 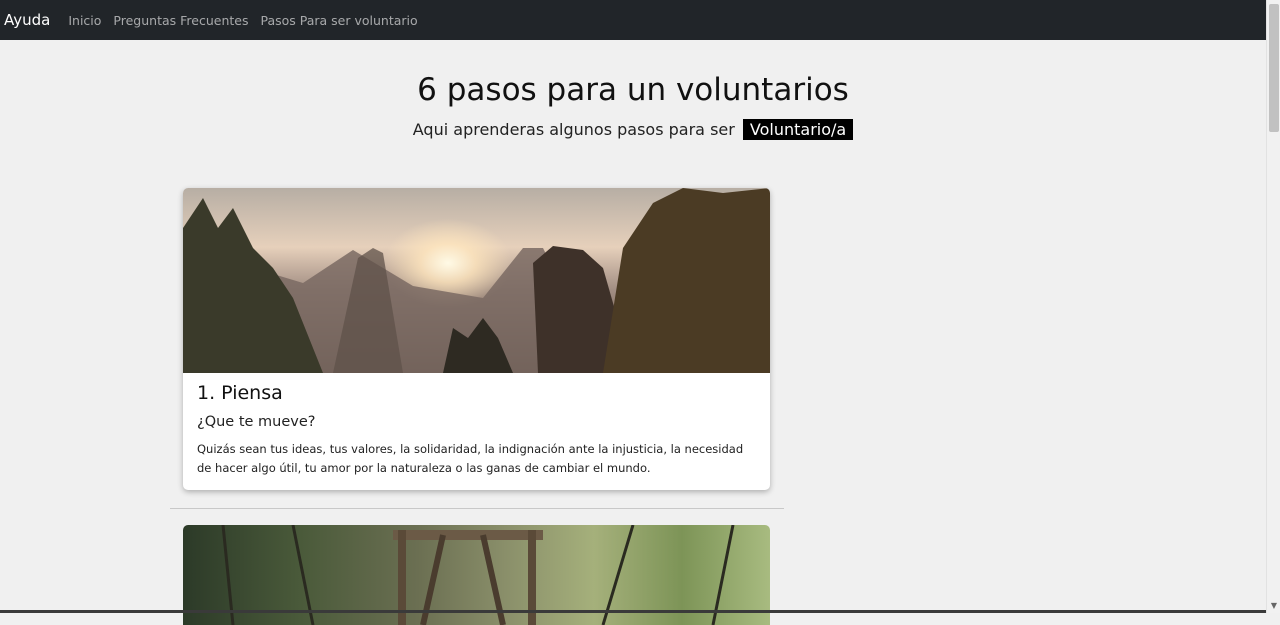 I want to click on card-image-mountain-sunset, so click(x=476, y=280).